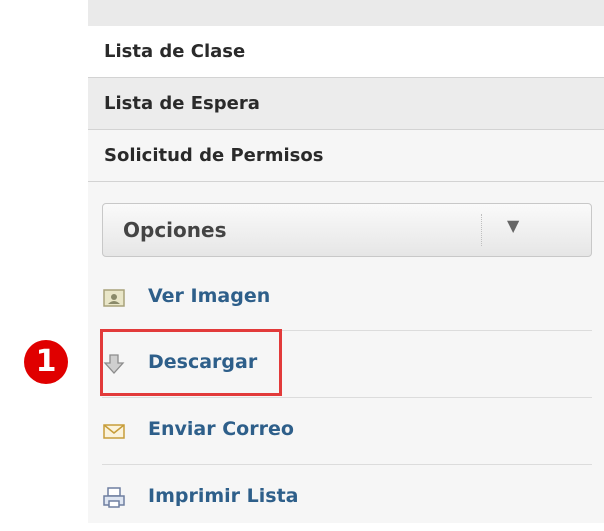 This screenshot has width=604, height=531. Describe the element at coordinates (223, 496) in the screenshot. I see `imprimir-lista-label: Imprimir Lista` at that location.